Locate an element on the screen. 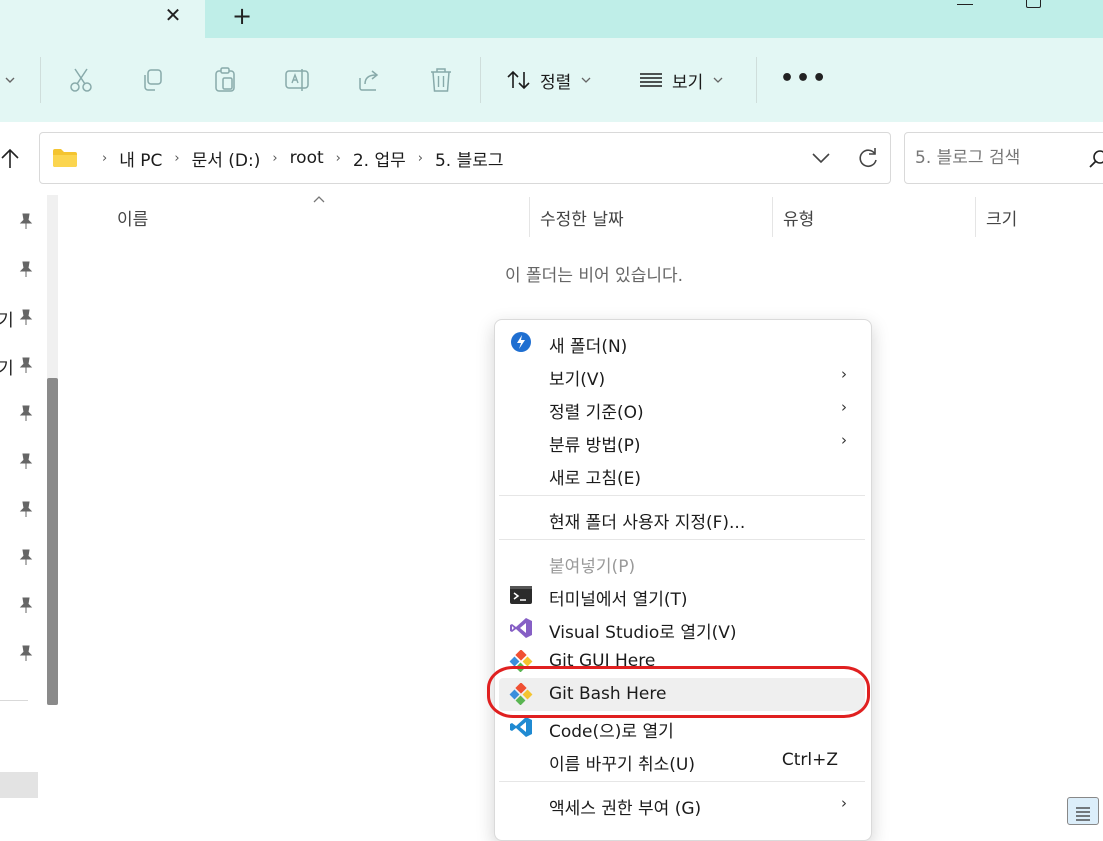  delete-icon is located at coordinates (441, 80).